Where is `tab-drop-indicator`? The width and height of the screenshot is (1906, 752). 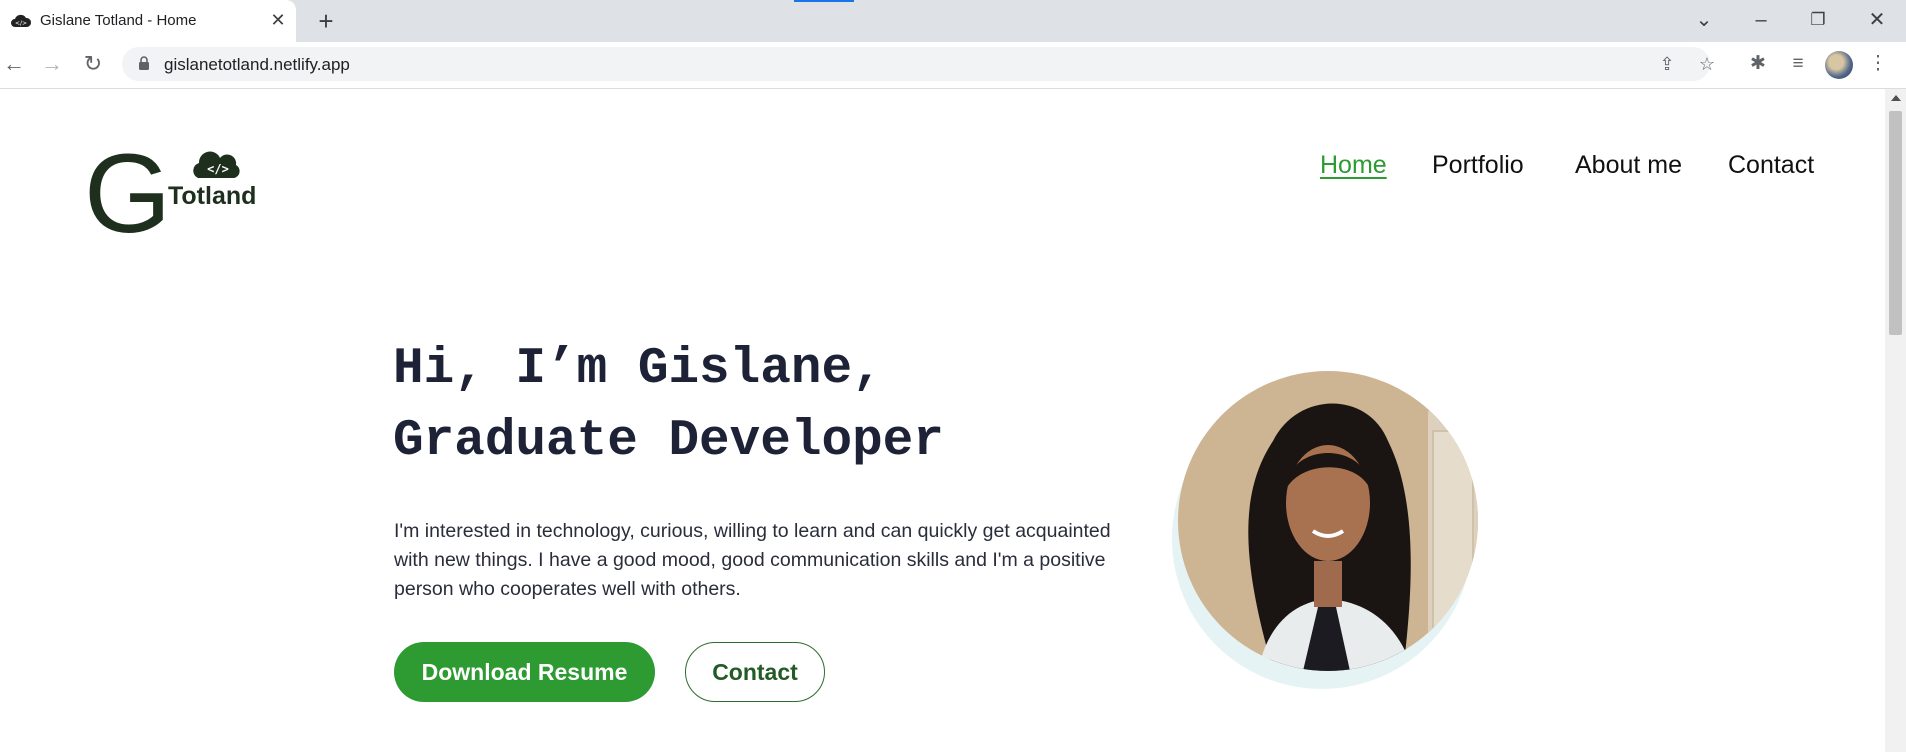 tab-drop-indicator is located at coordinates (824, 1).